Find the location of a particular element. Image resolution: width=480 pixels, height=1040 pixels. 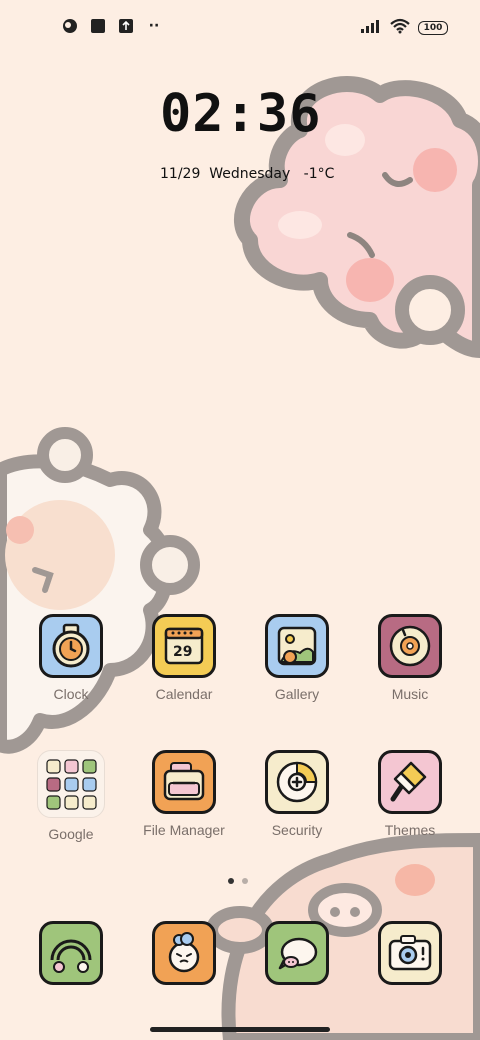

stopwatch-icon is located at coordinates (71, 646).